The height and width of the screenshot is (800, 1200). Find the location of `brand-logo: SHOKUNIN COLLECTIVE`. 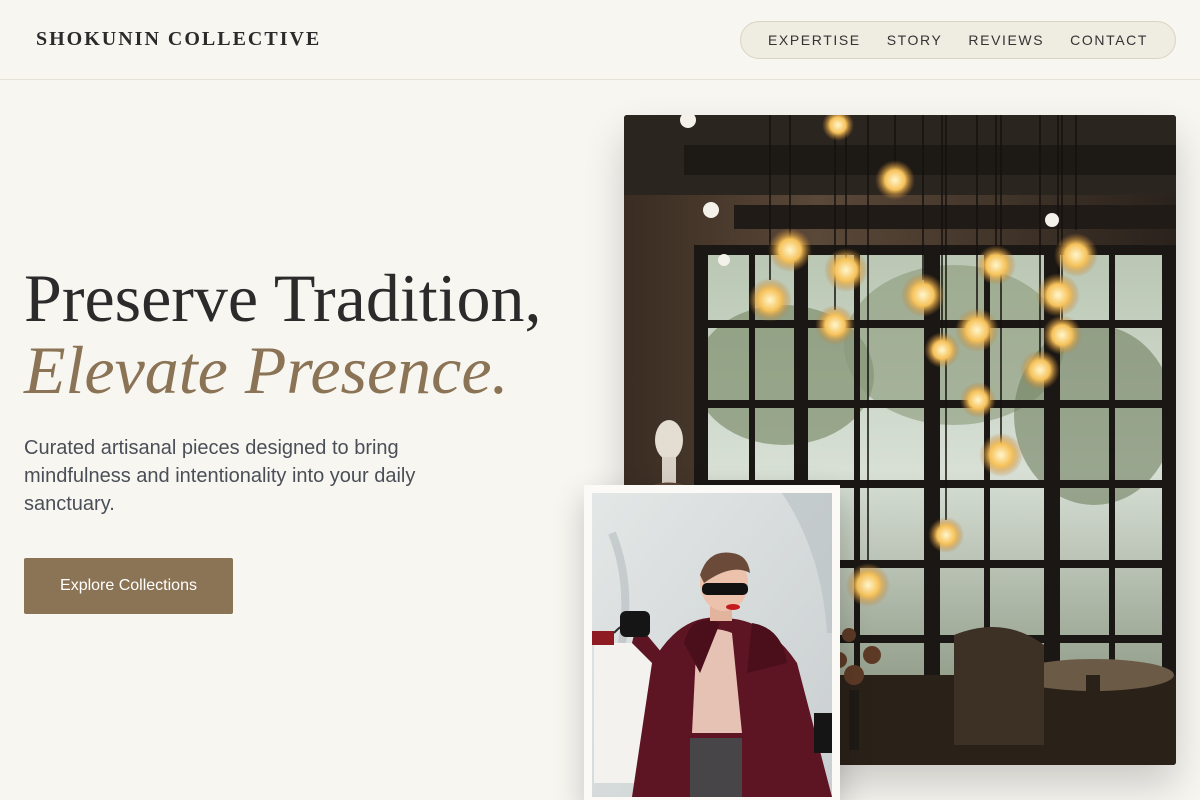

brand-logo: SHOKUNIN COLLECTIVE is located at coordinates (178, 39).